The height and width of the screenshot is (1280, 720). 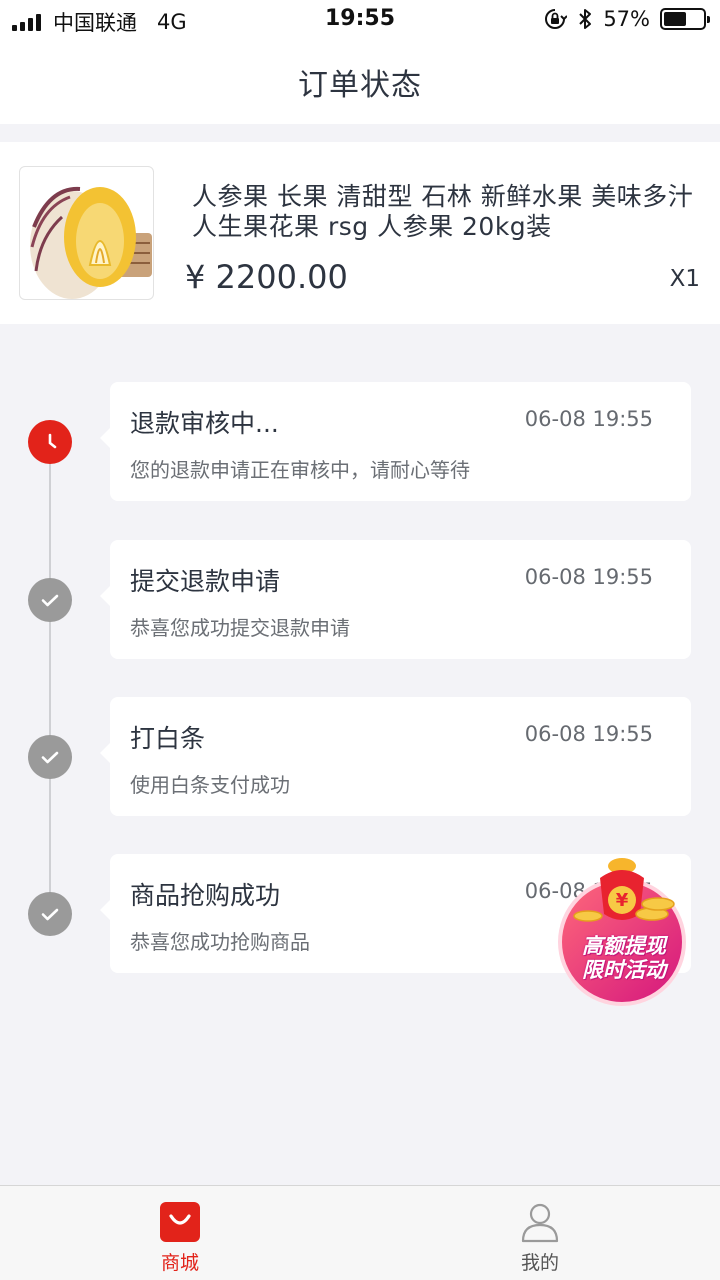 I want to click on shopping-bag-icon, so click(x=180, y=1222).